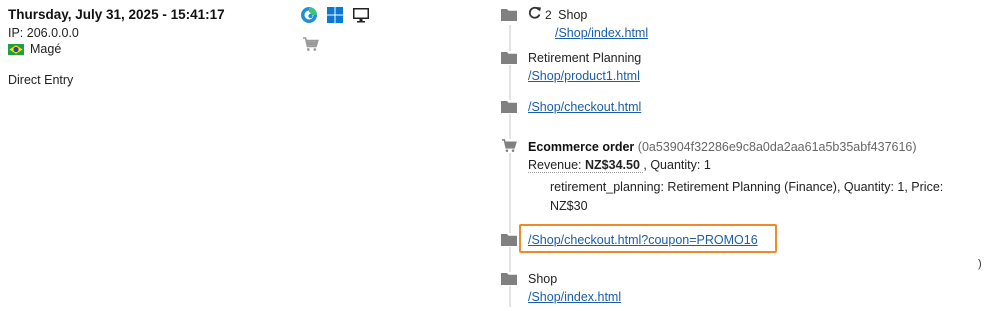 Image resolution: width=994 pixels, height=311 pixels. What do you see at coordinates (116, 14) in the screenshot?
I see `visit-datetime: Thursday, July 31, 2025 - 15:41:17` at bounding box center [116, 14].